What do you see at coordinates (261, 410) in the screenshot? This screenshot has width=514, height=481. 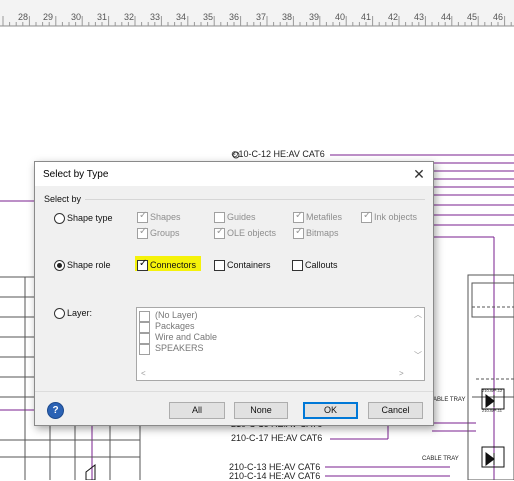 I see `none-button: None` at bounding box center [261, 410].